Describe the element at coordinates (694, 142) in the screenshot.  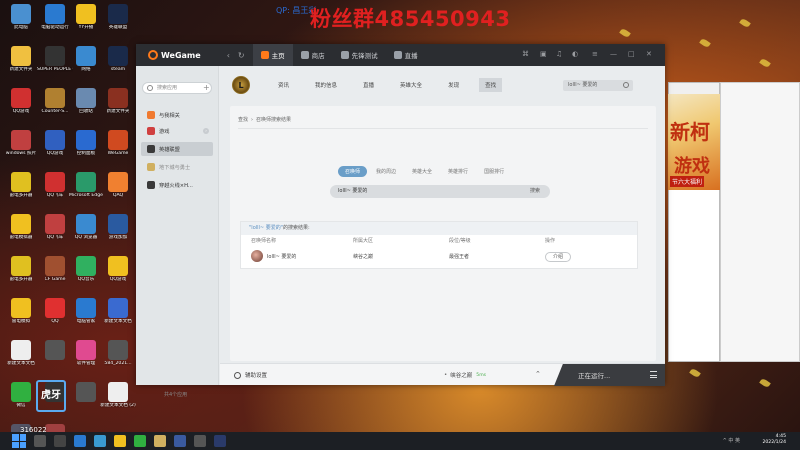
I see `game-ad-banner: 新柯 游戏 节六大福利` at that location.